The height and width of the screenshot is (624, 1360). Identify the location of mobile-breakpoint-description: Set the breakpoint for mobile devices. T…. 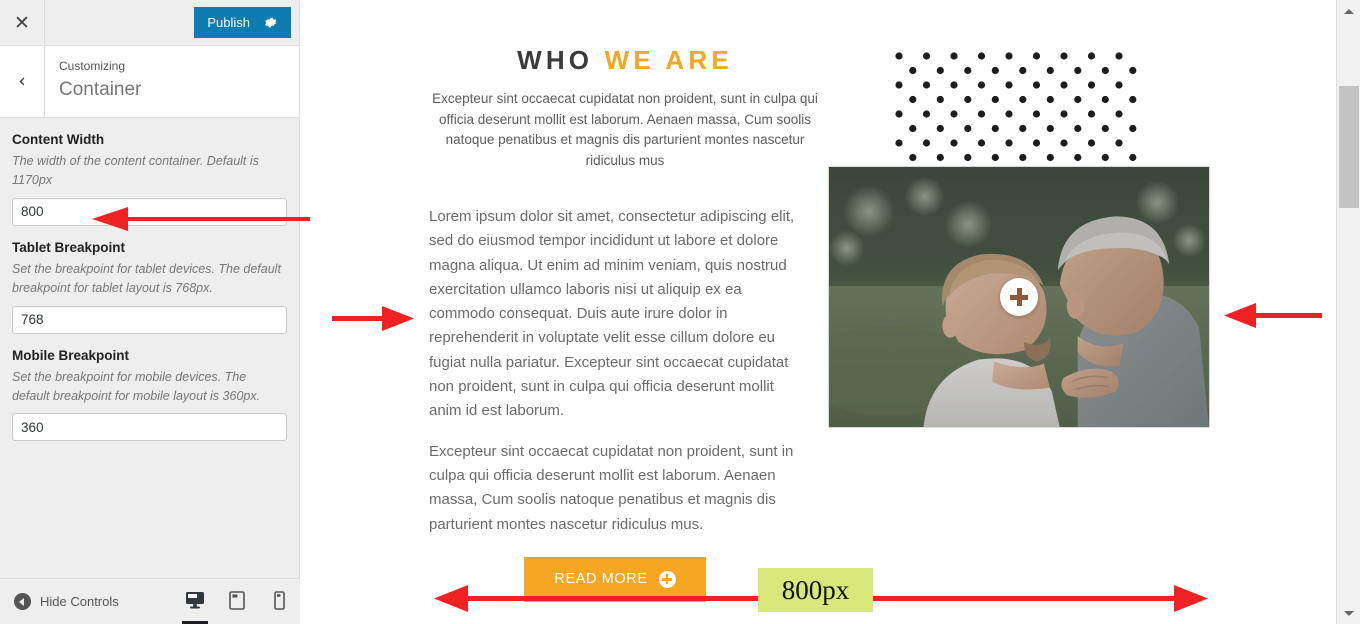
(136, 386).